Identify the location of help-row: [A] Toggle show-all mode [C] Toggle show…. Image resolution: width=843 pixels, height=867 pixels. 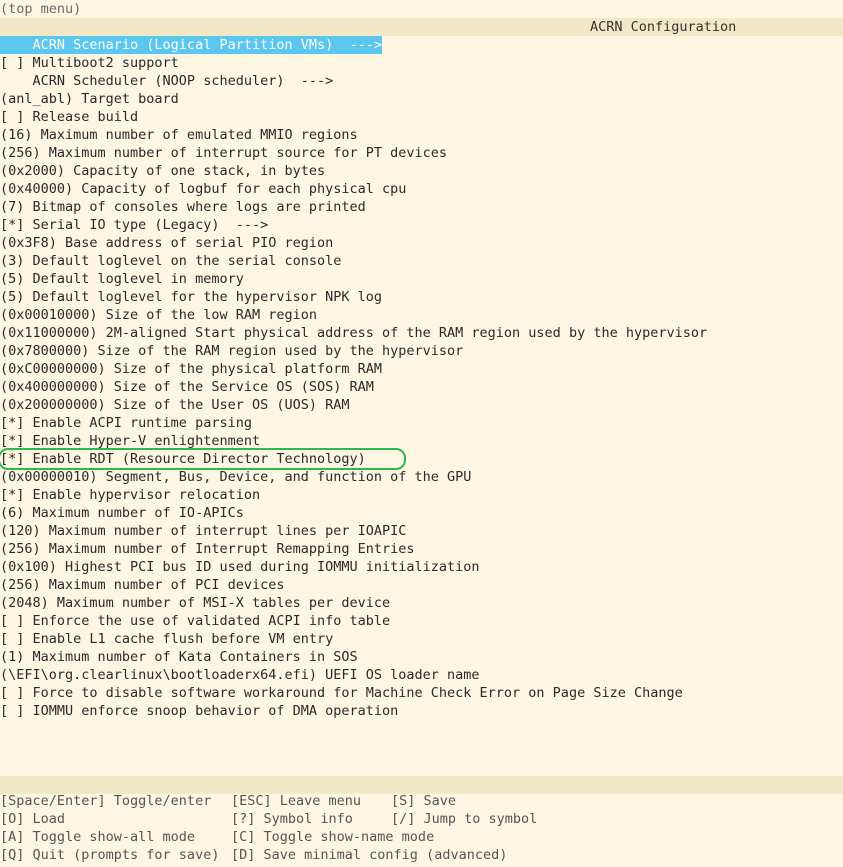
(421, 837).